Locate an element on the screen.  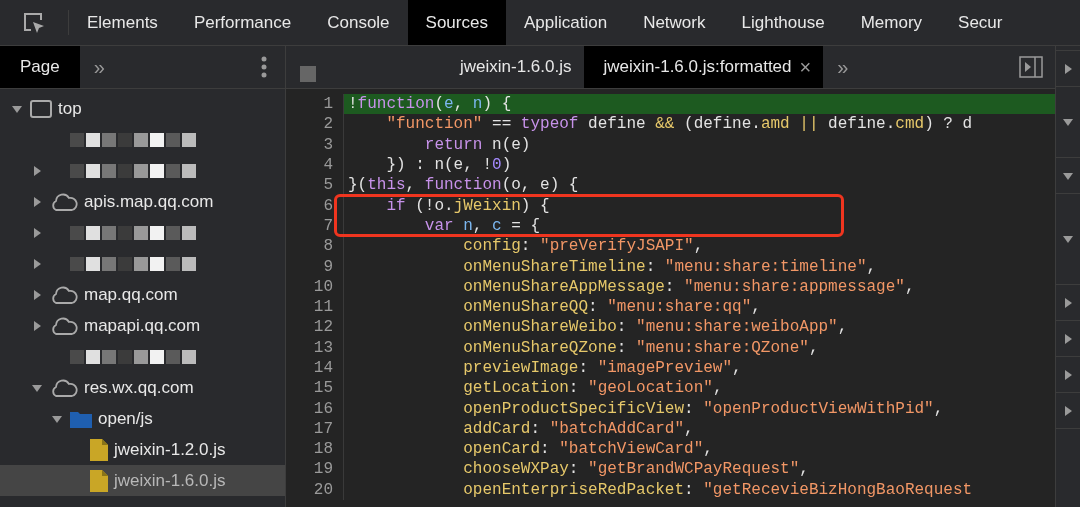
navigator-tab: Page is located at coordinates (40, 67).